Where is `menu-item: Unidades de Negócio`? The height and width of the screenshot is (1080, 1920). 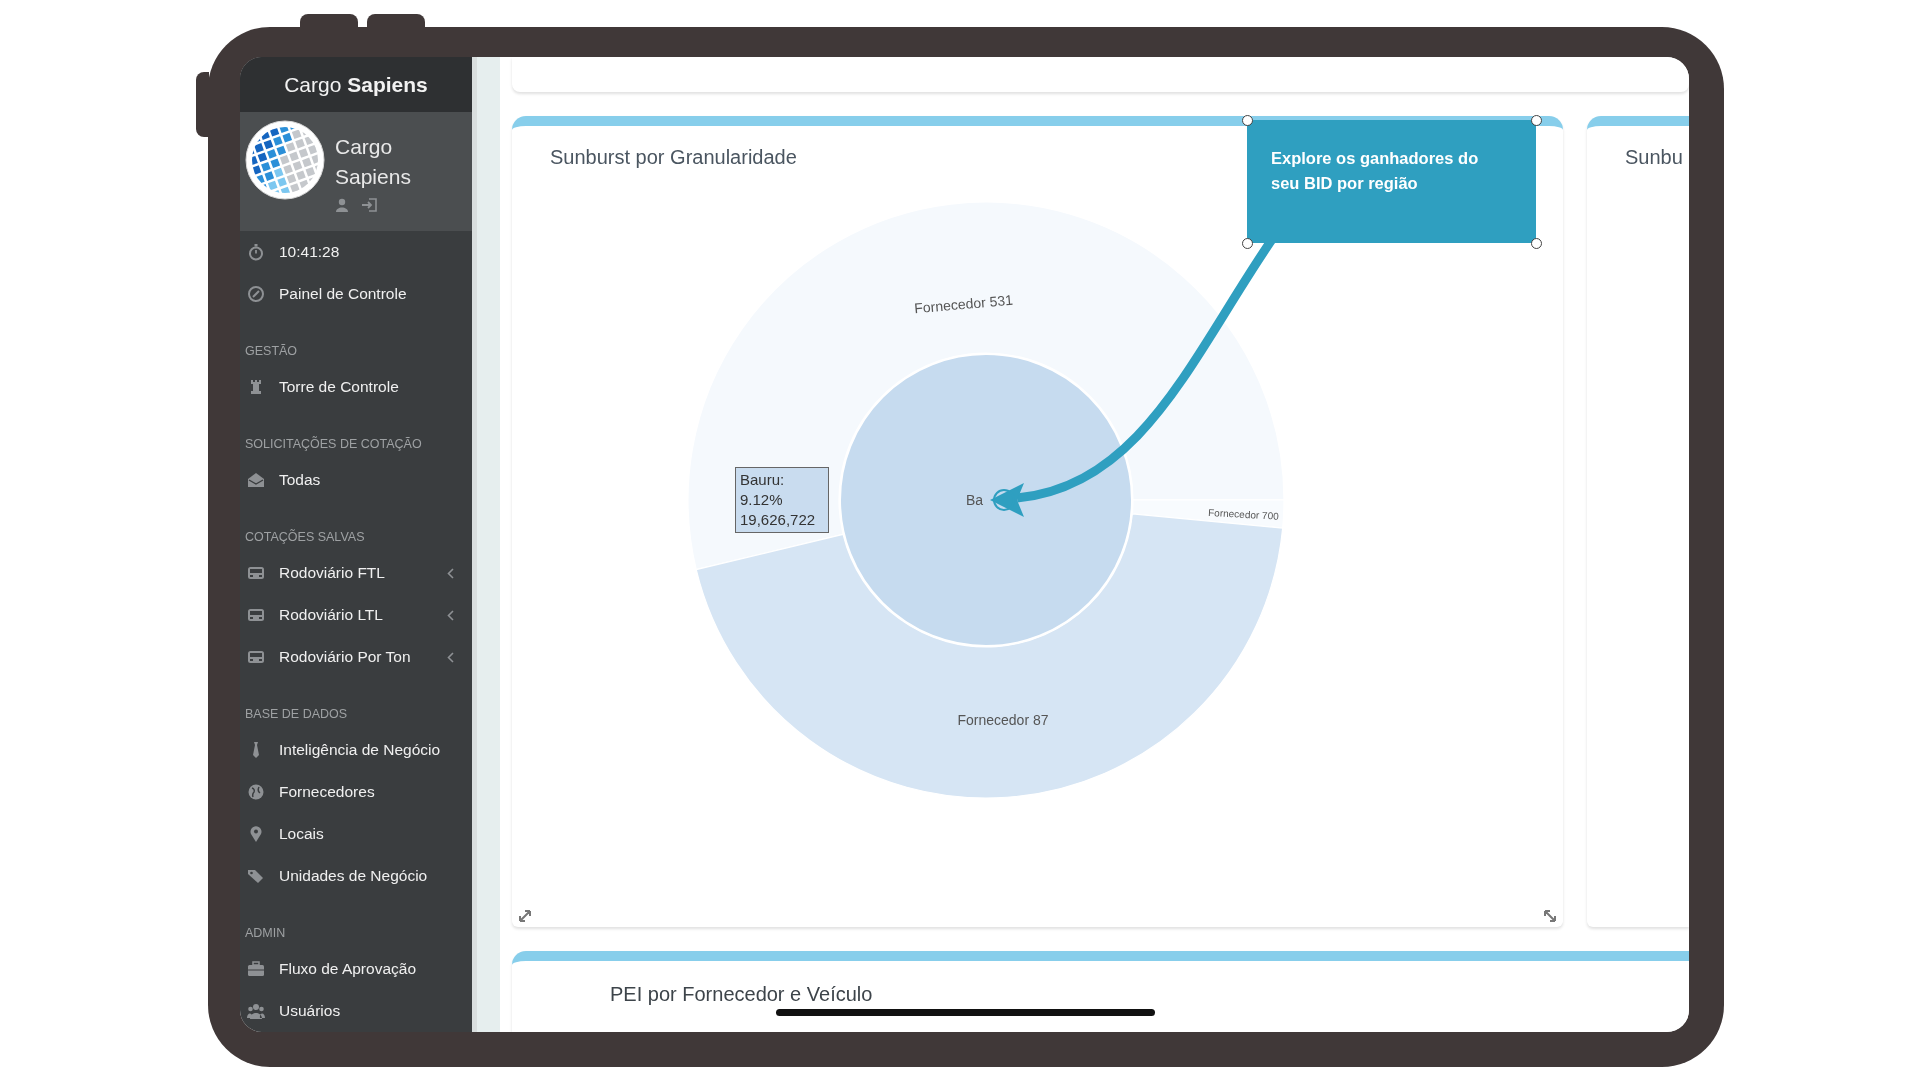 menu-item: Unidades de Negócio is located at coordinates (356, 876).